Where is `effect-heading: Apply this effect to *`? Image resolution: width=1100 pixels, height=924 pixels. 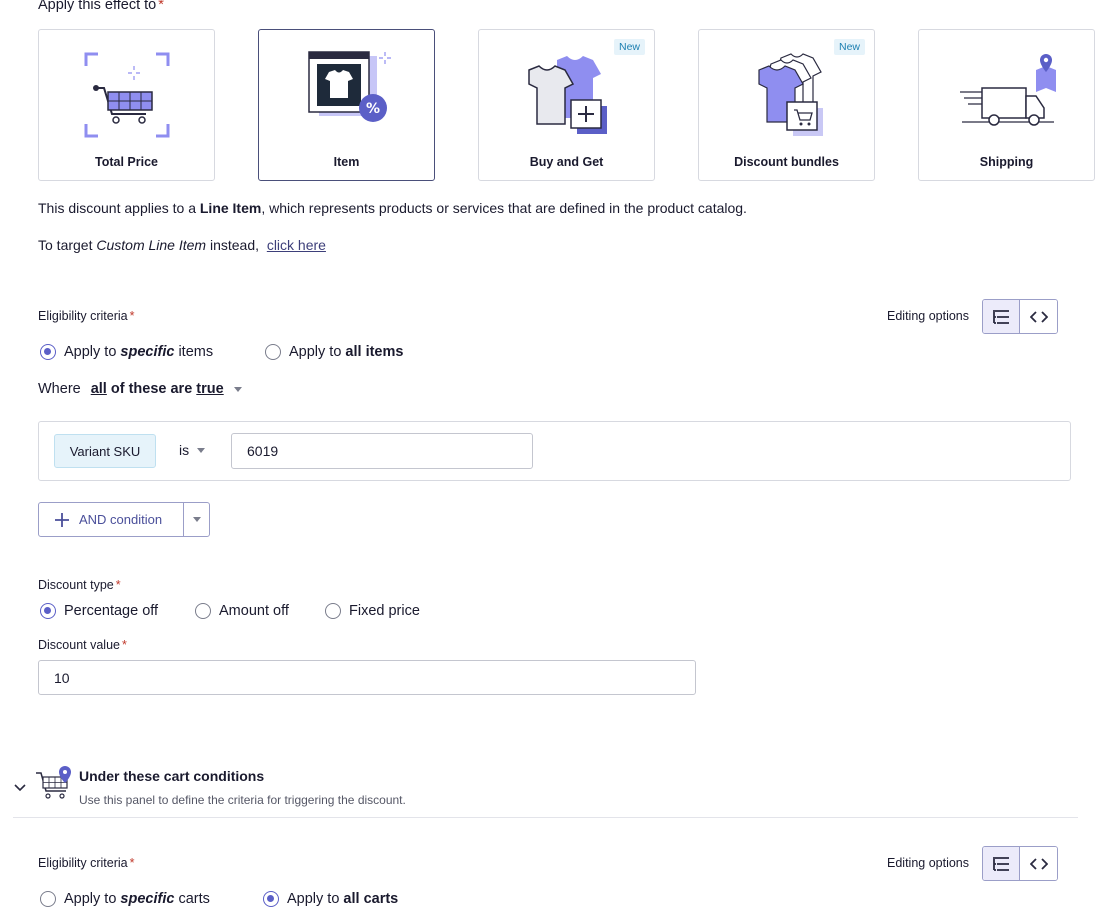
effect-heading: Apply this effect to * is located at coordinates (101, 6).